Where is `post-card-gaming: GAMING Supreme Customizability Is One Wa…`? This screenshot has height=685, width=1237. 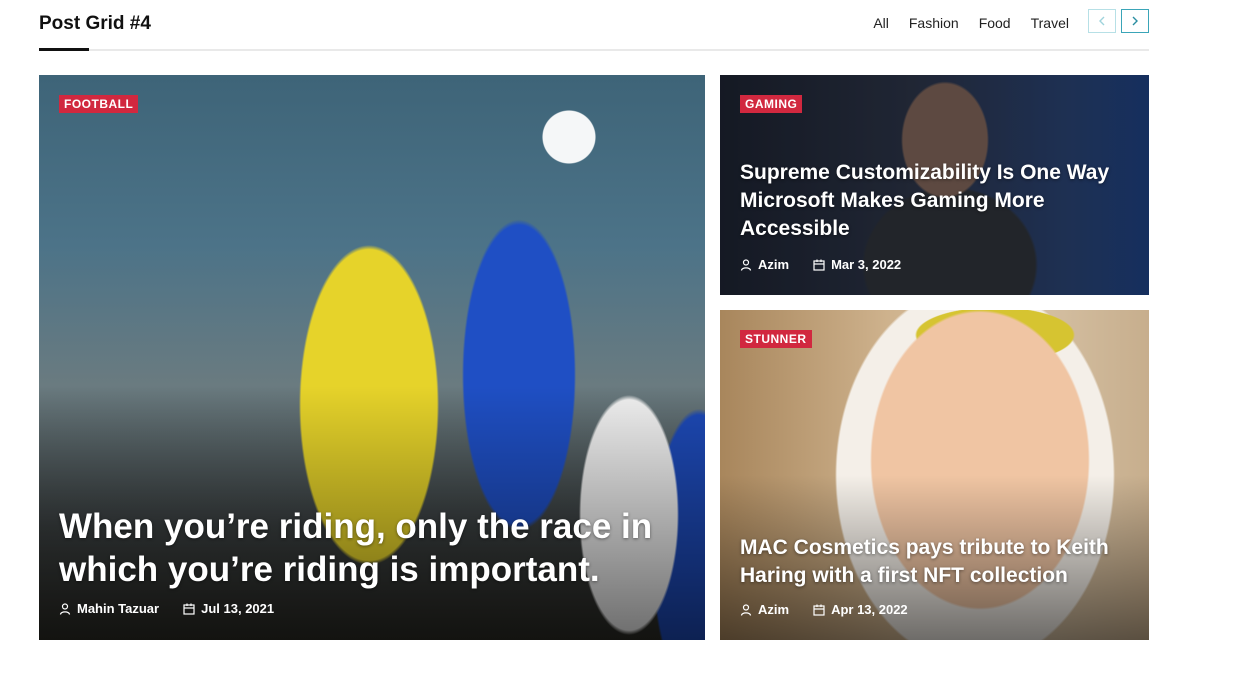
post-card-gaming: GAMING Supreme Customizability Is One Wa… is located at coordinates (934, 185).